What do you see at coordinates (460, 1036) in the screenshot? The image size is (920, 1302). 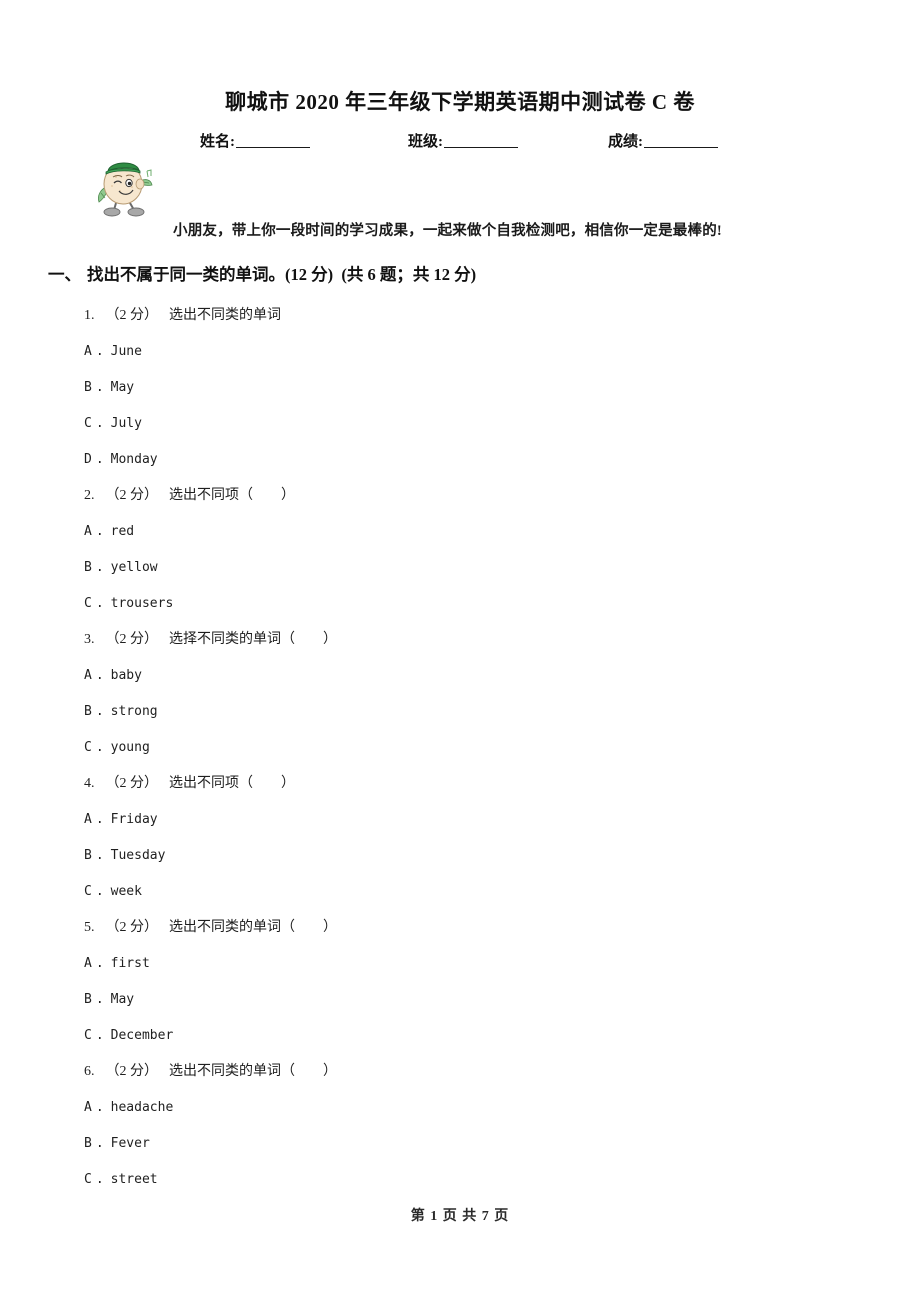 I see `answer-option: C. December` at bounding box center [460, 1036].